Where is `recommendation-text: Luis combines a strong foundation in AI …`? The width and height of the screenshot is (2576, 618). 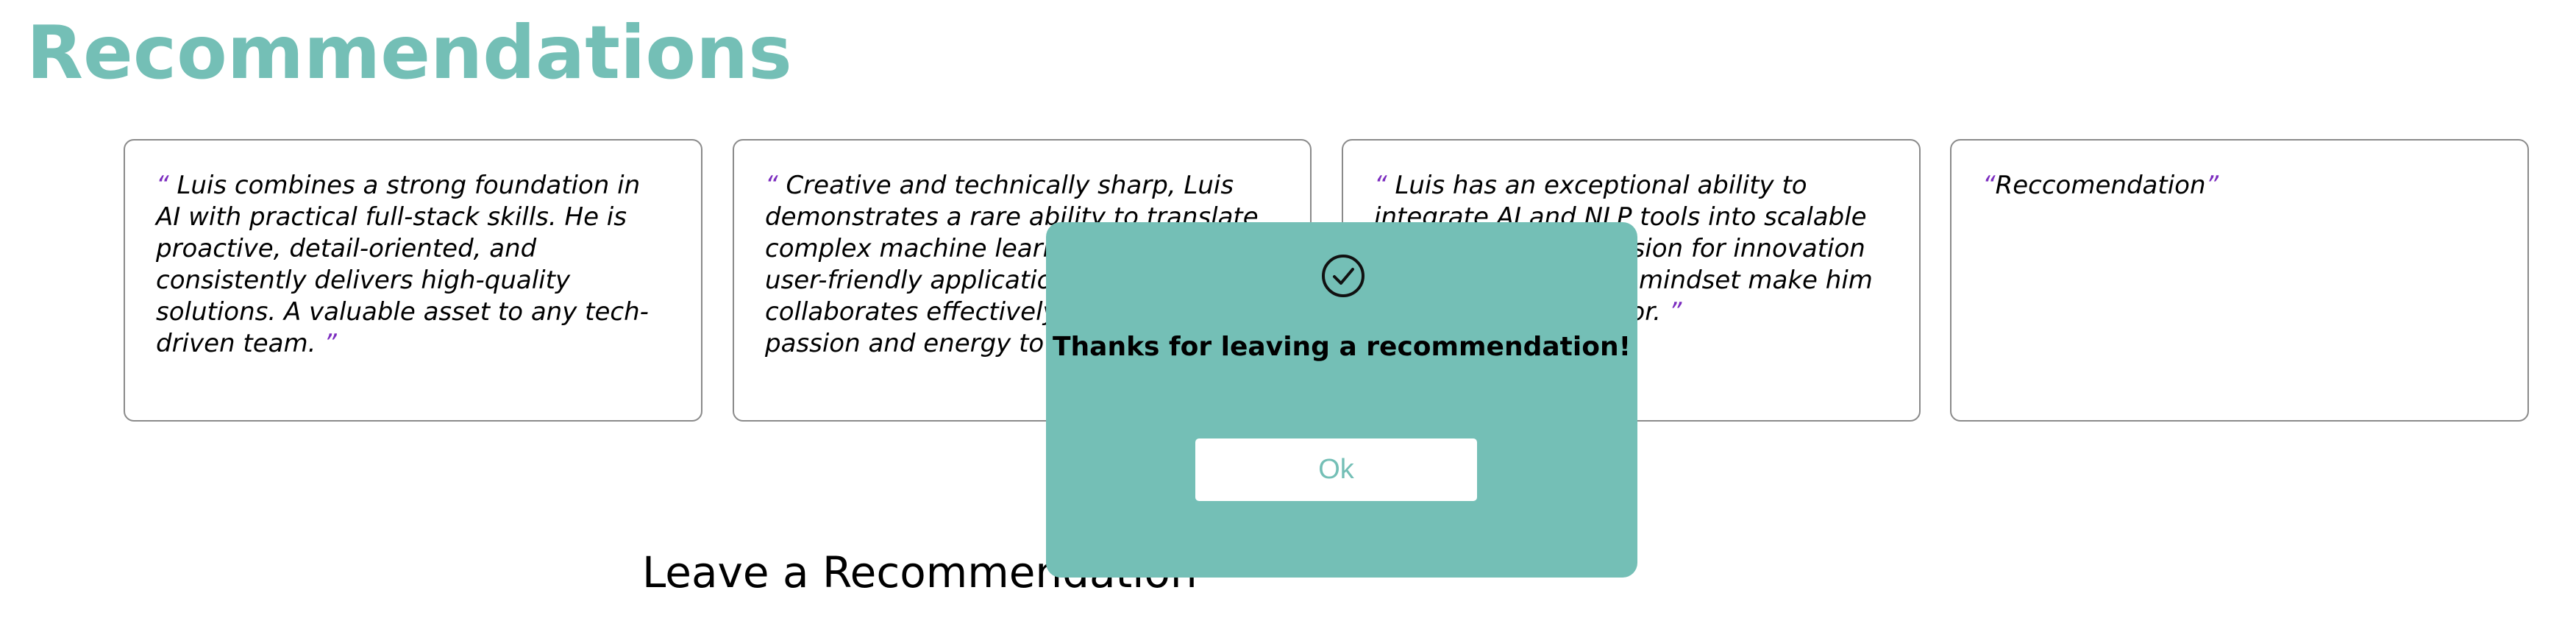
recommendation-text: Luis combines a strong foundation in AI … is located at coordinates (402, 264).